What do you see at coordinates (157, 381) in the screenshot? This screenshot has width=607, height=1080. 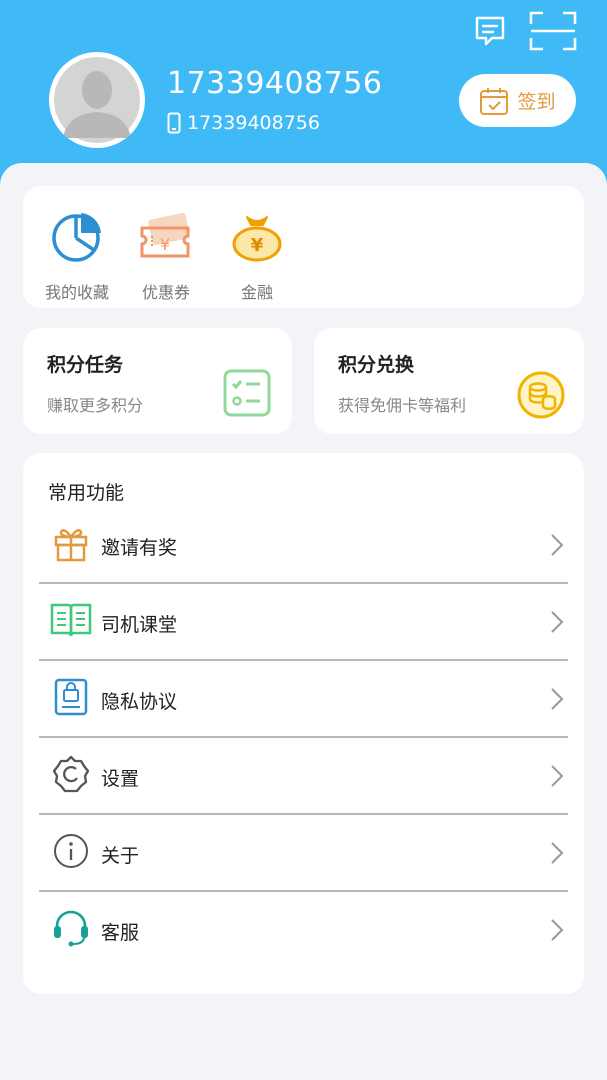 I see `points-task-card: 积分任务 赚取更多积分` at bounding box center [157, 381].